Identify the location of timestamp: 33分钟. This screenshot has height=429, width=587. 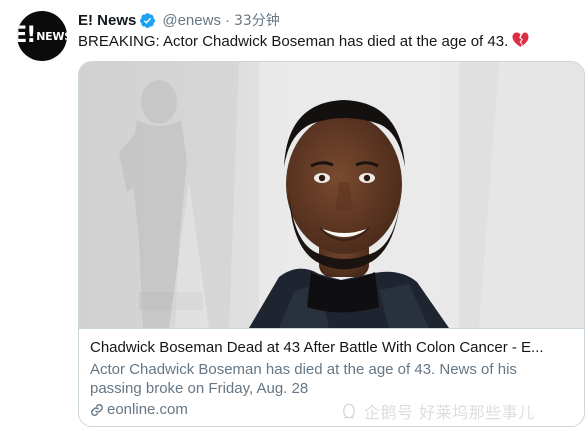
(257, 20).